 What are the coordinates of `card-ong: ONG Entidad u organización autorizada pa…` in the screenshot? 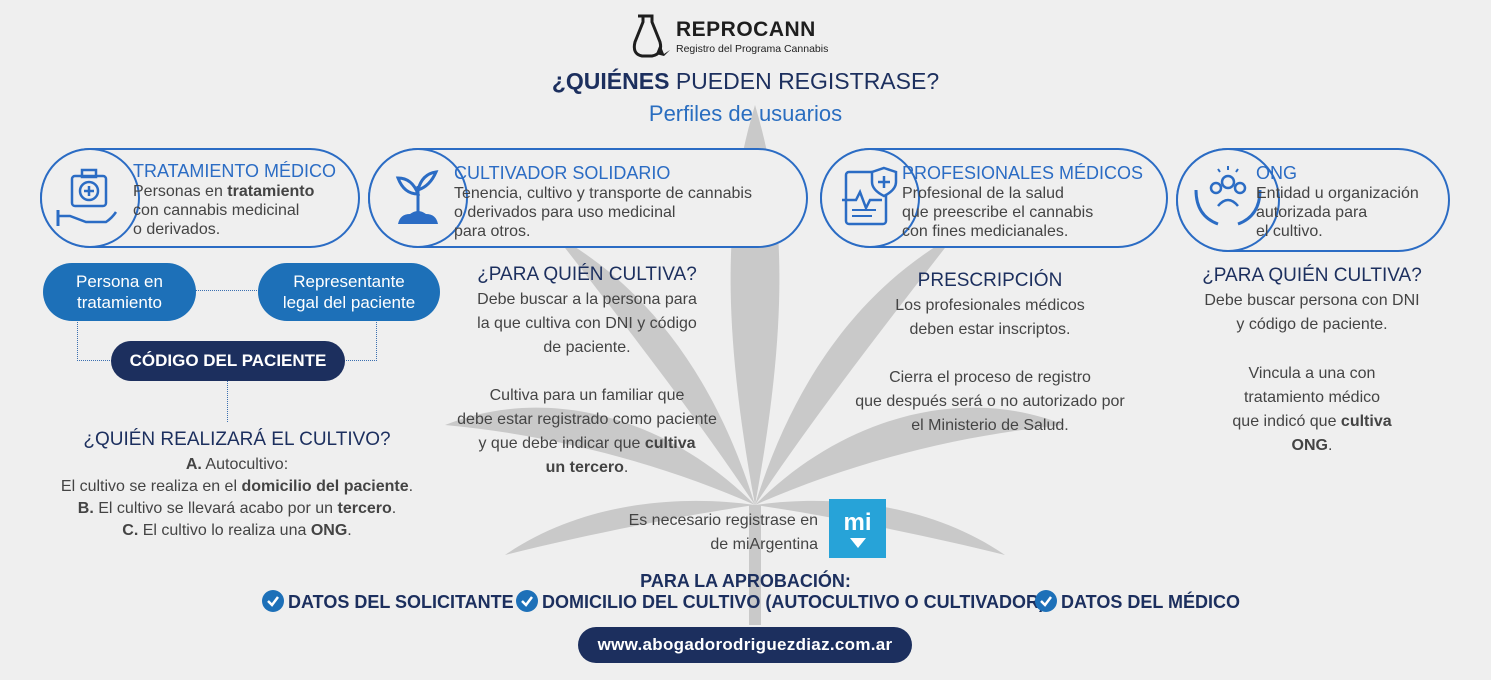 It's located at (1313, 200).